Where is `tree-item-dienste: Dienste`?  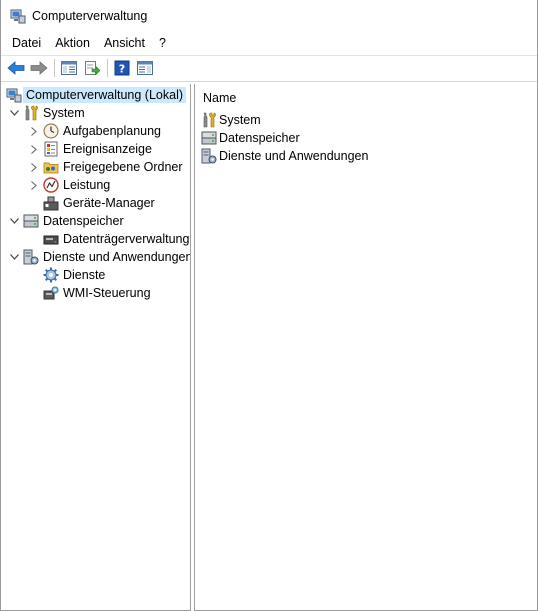 tree-item-dienste: Dienste is located at coordinates (74, 275).